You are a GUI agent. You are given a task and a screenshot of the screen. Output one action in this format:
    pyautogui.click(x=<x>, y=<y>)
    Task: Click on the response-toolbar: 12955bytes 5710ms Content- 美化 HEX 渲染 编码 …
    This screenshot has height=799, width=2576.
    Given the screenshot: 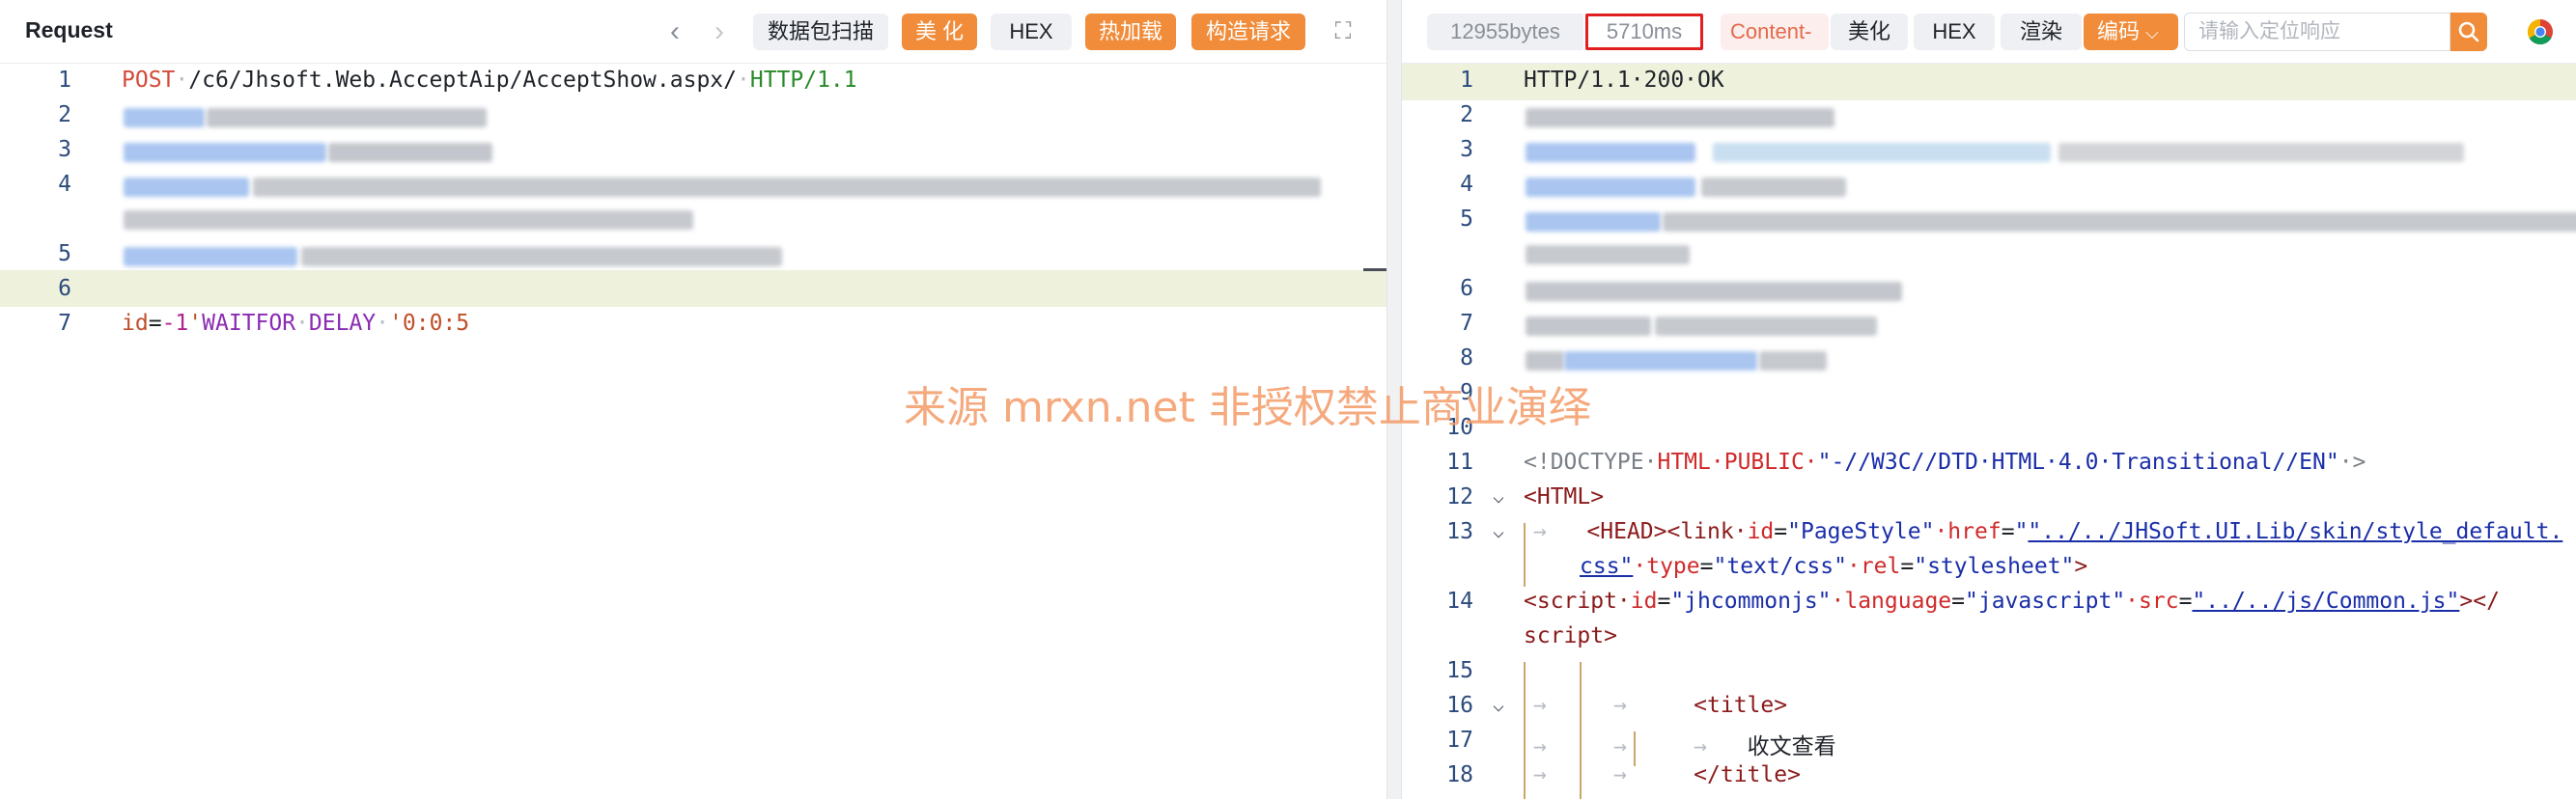 What is the action you would take?
    pyautogui.click(x=1989, y=32)
    